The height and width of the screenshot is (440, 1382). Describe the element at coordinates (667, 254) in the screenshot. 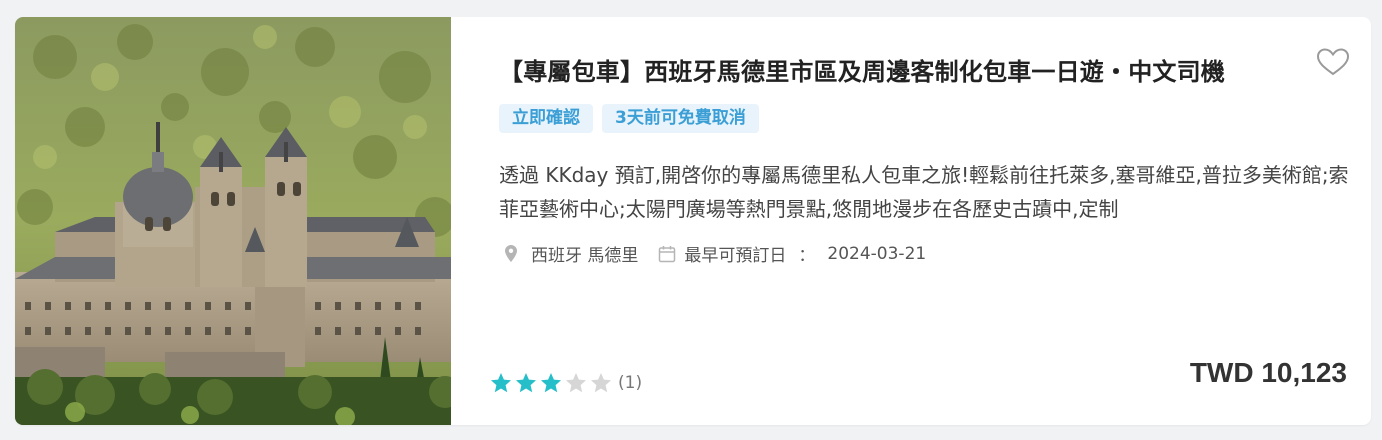

I see `calendar-icon` at that location.